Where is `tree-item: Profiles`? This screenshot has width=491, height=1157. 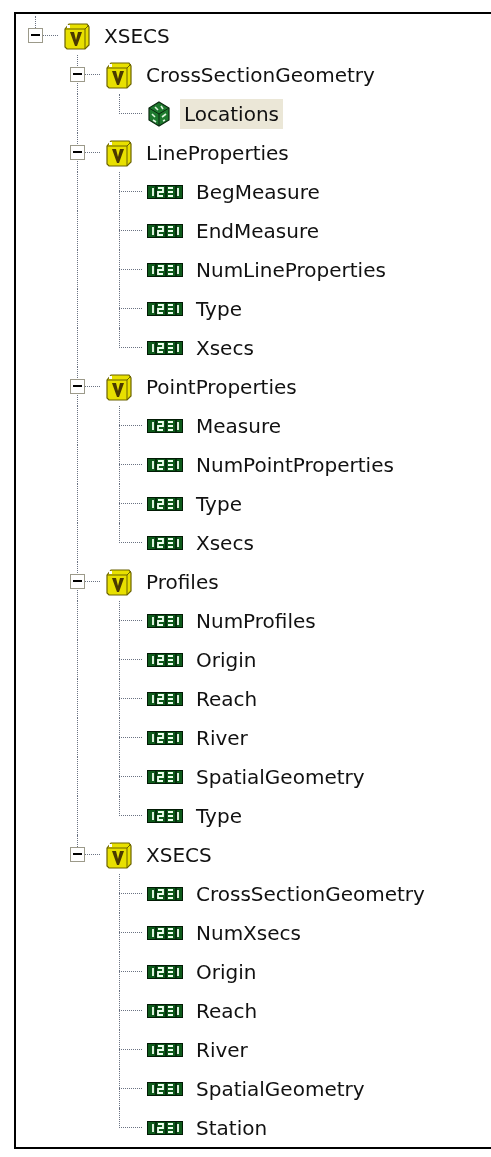 tree-item: Profiles is located at coordinates (182, 581).